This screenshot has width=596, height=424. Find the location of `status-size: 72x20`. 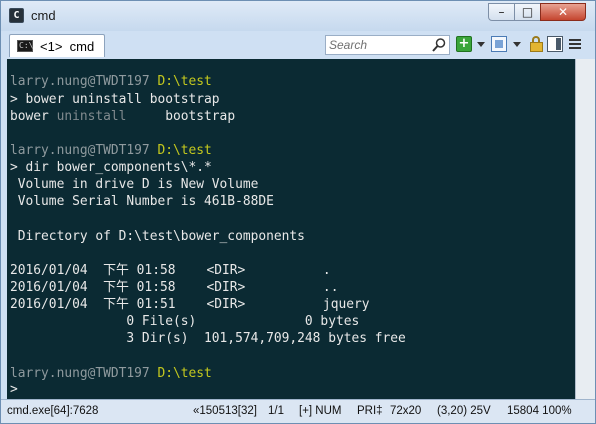

status-size: 72x20 is located at coordinates (405, 411).